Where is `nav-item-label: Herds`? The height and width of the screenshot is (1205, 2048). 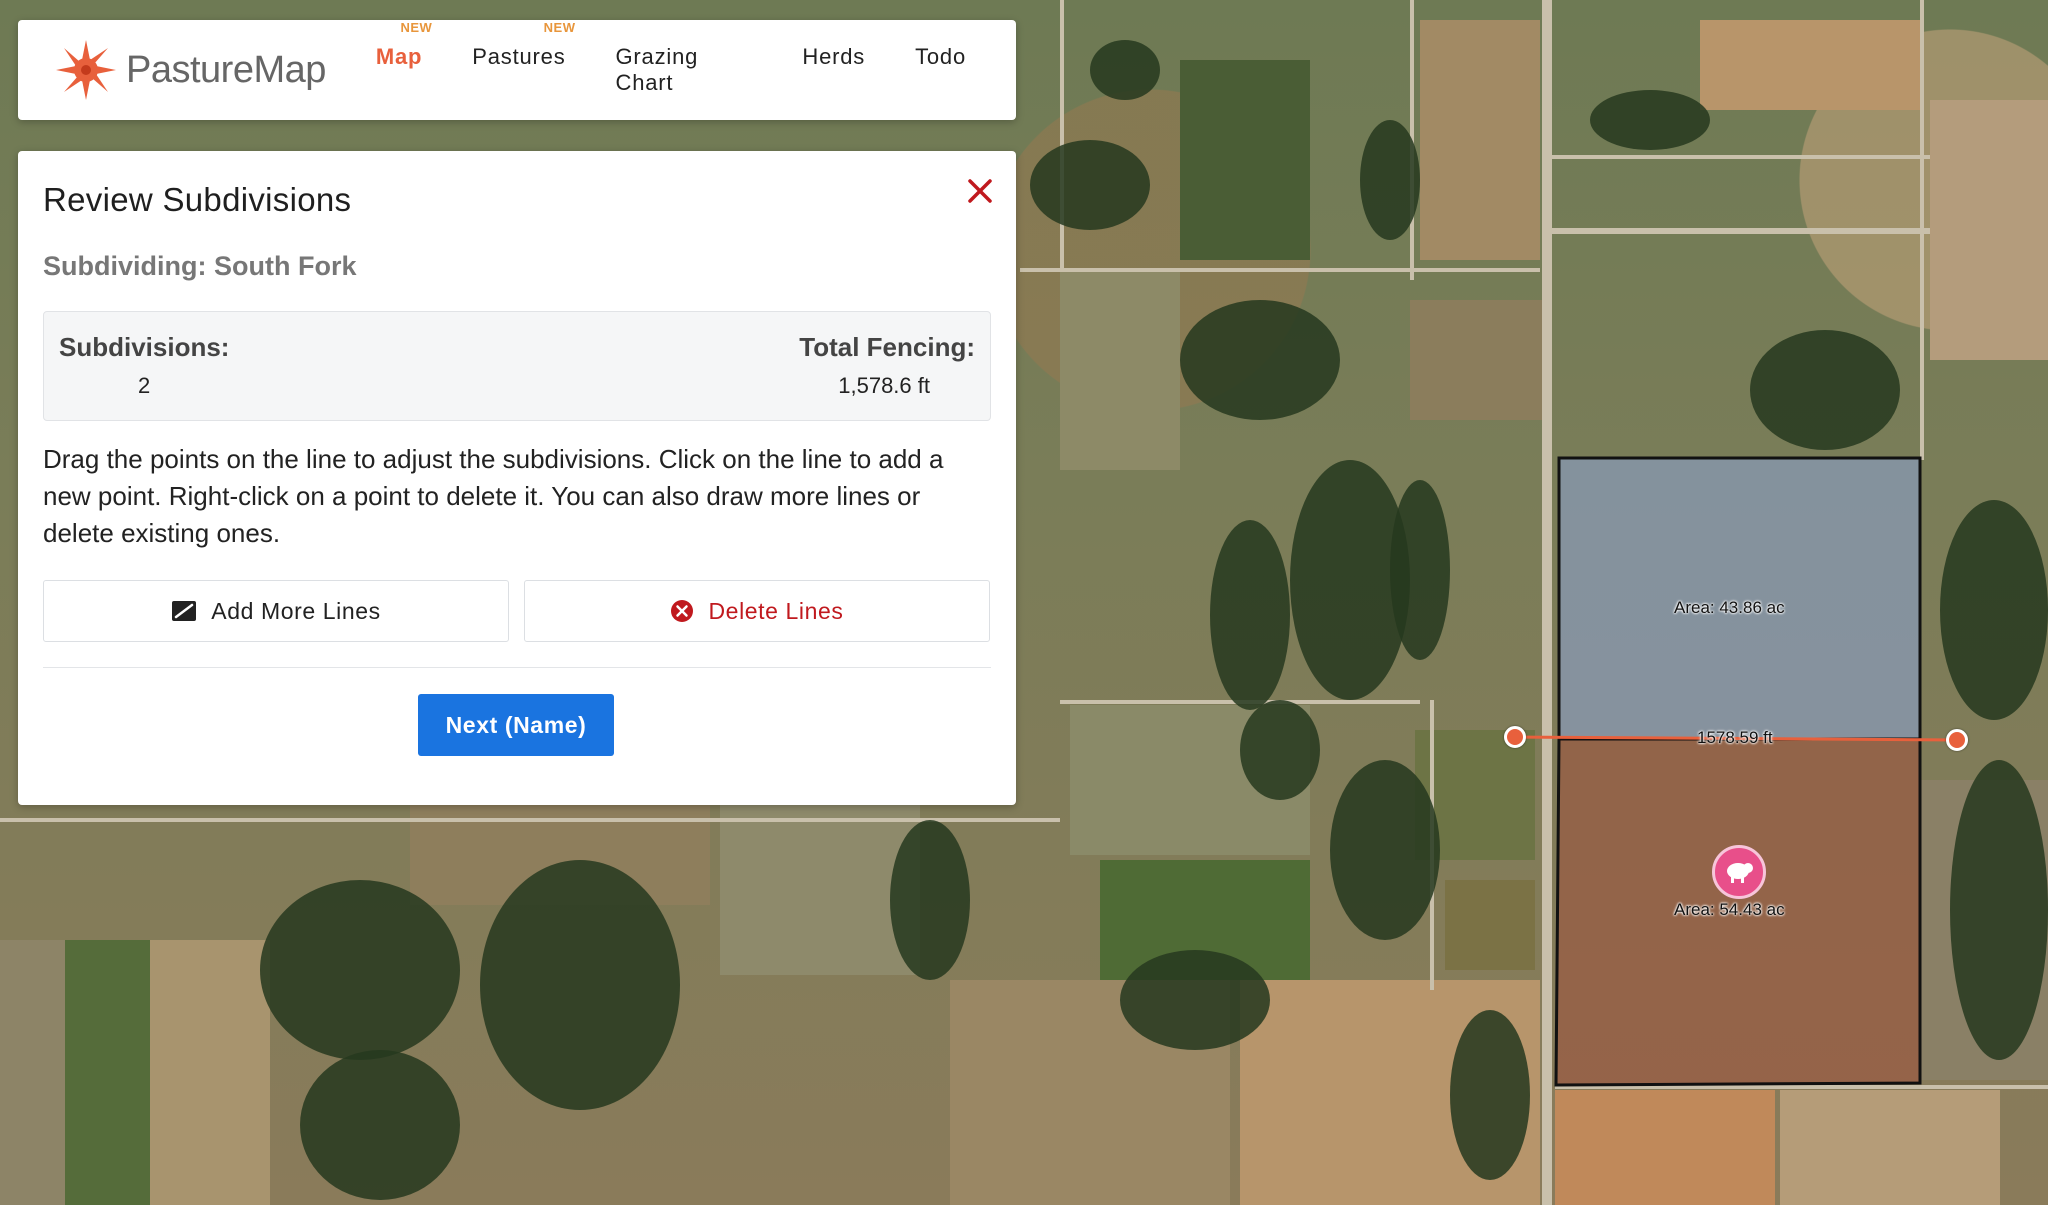 nav-item-label: Herds is located at coordinates (834, 56).